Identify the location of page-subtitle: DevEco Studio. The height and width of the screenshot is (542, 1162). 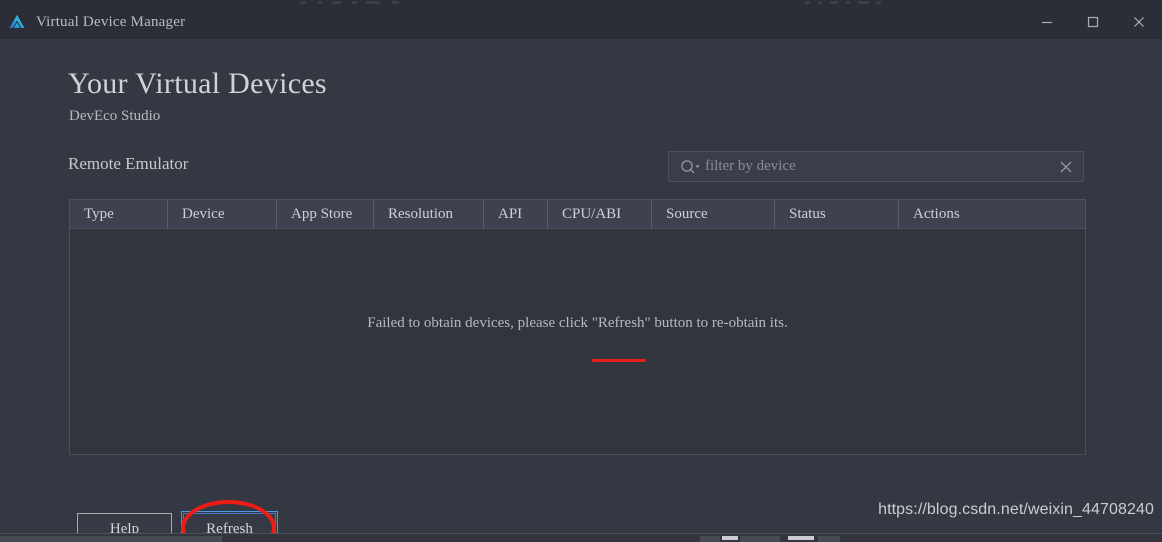
(115, 116).